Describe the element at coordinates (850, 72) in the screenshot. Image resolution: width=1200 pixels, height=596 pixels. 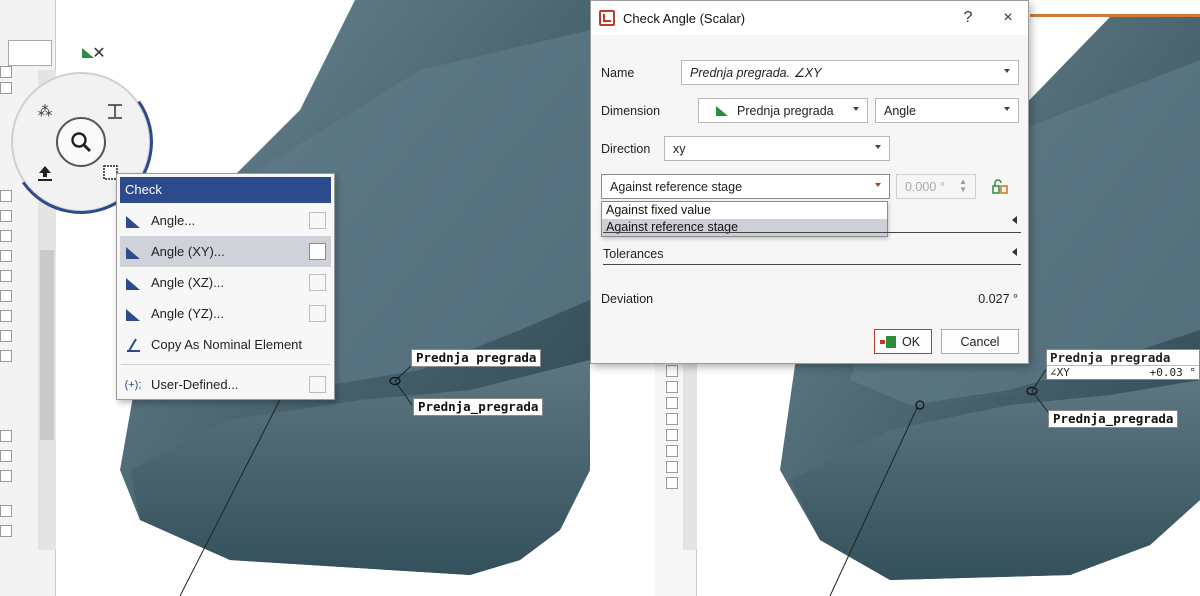
I see `name-field: Prednja pregrada. ∠XY` at that location.